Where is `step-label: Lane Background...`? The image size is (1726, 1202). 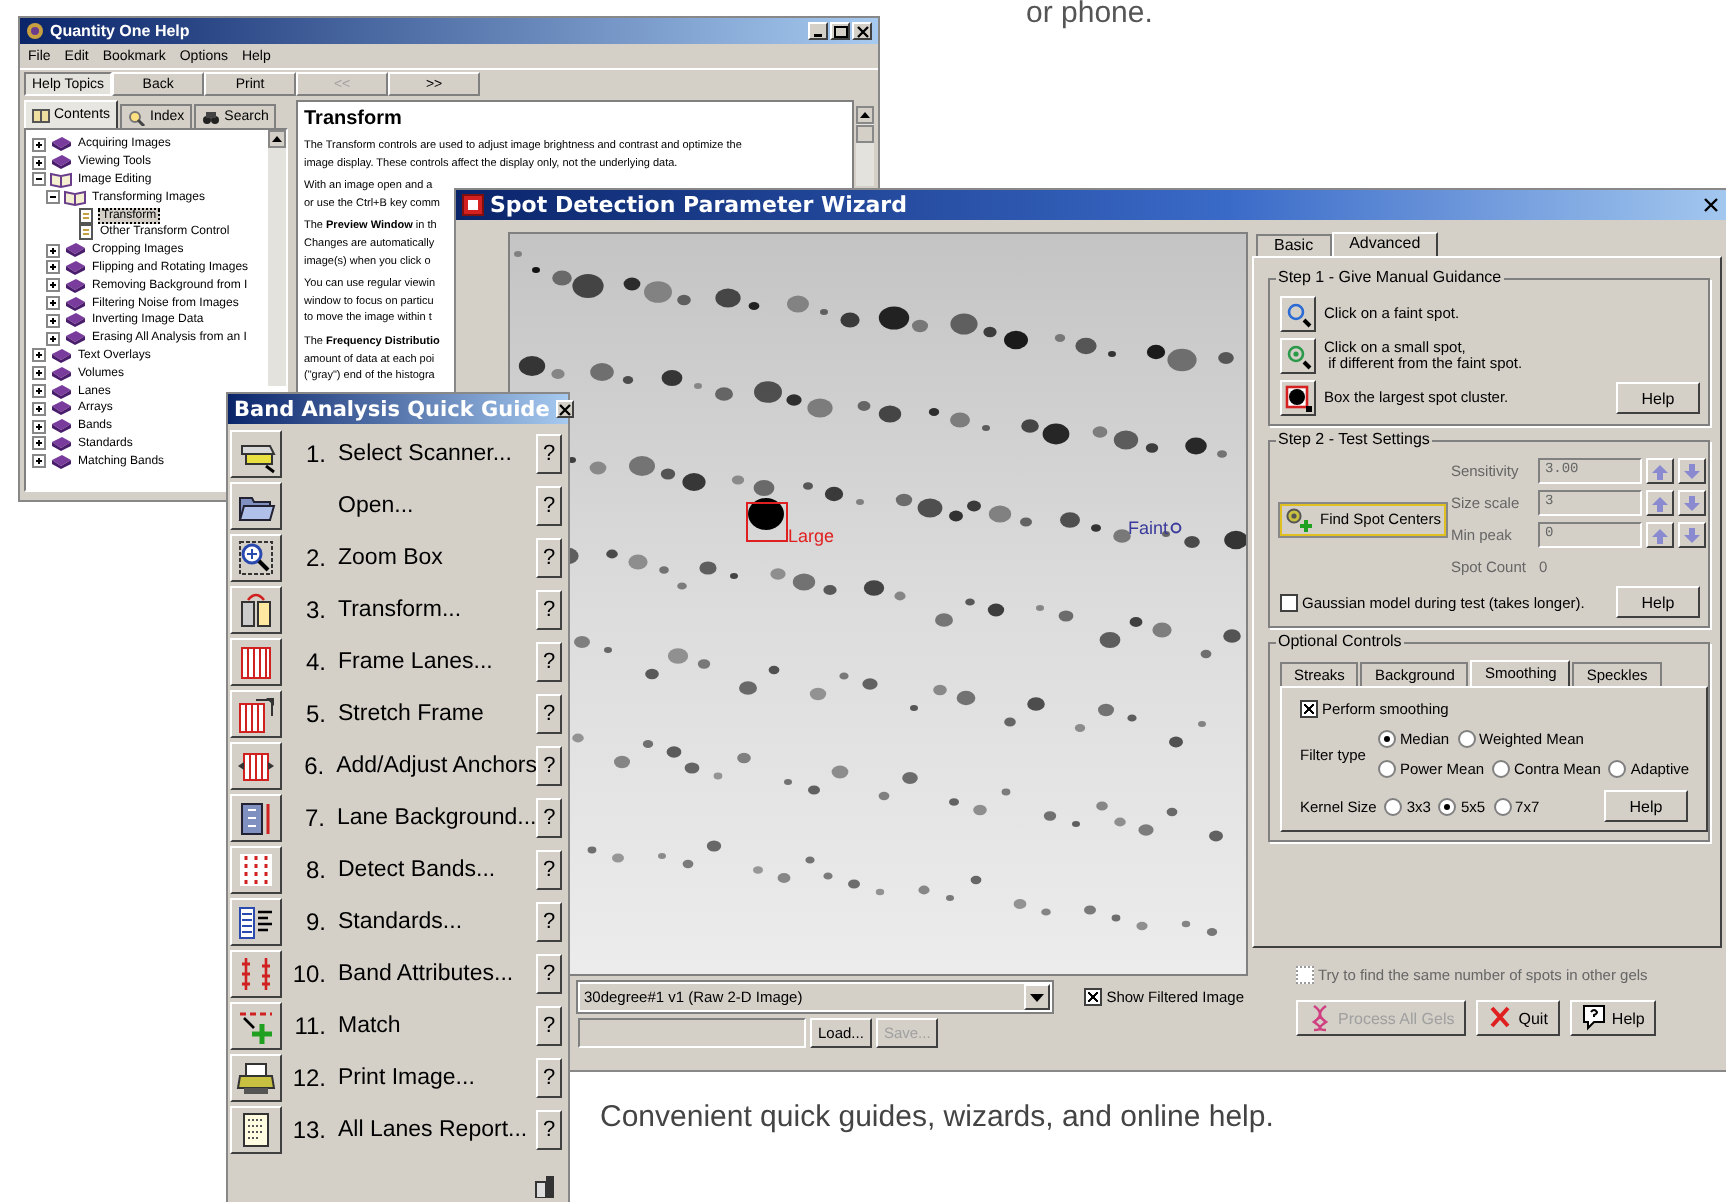 step-label: Lane Background... is located at coordinates (437, 818).